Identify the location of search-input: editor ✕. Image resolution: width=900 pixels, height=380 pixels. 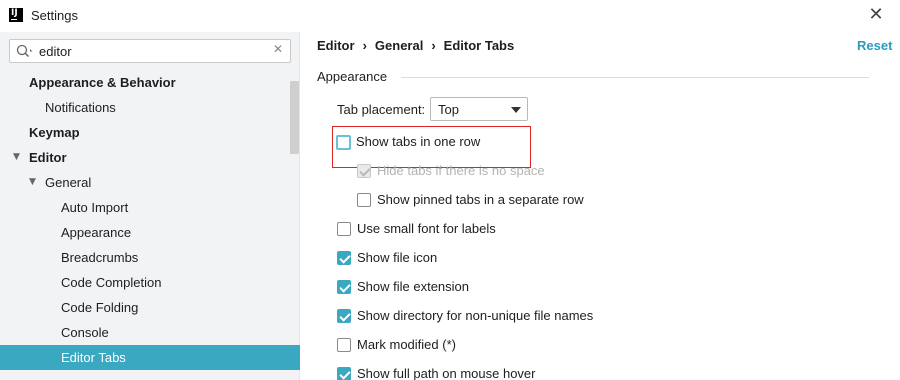
(150, 51).